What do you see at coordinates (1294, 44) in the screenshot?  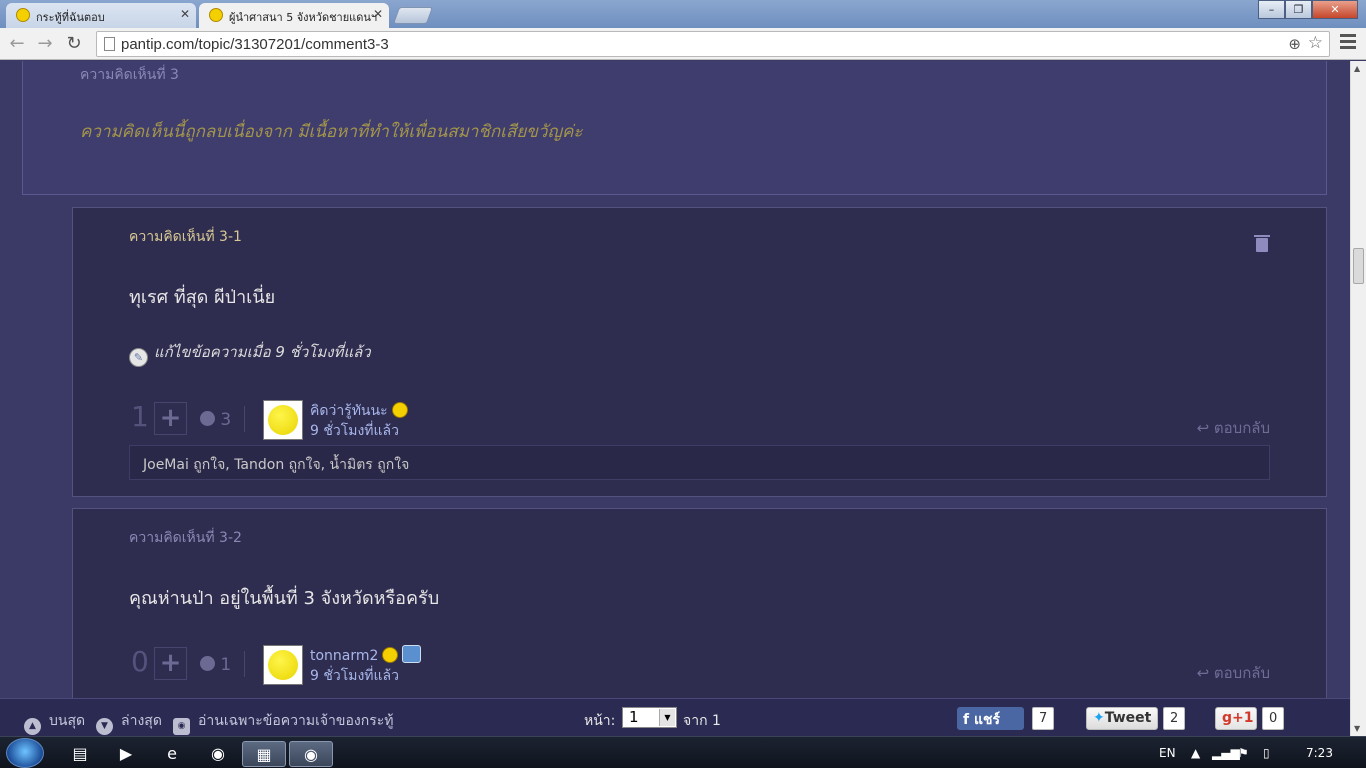 I see `zoom-icon: ⊕` at bounding box center [1294, 44].